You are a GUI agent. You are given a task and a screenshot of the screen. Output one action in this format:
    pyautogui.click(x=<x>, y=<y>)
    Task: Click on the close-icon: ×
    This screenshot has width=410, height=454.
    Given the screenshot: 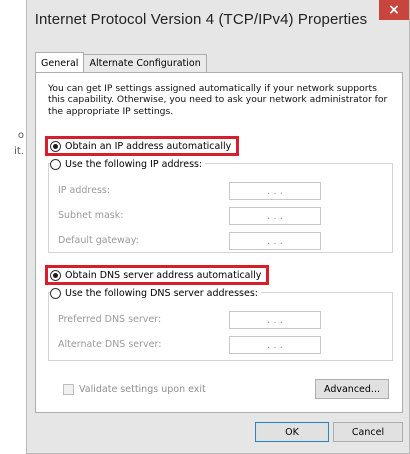 What is the action you would take?
    pyautogui.click(x=394, y=10)
    